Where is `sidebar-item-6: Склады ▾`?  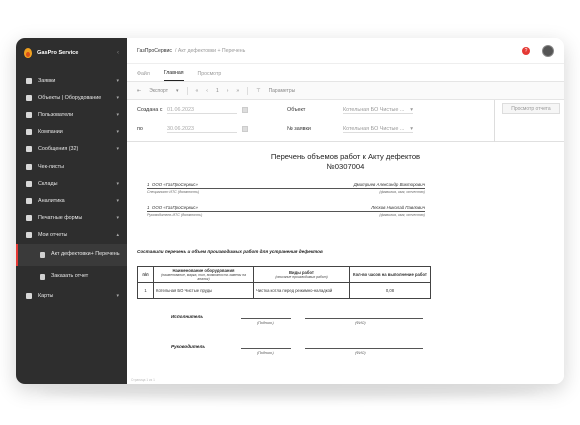
sidebar-item-6: Склады ▾ is located at coordinates (71, 183).